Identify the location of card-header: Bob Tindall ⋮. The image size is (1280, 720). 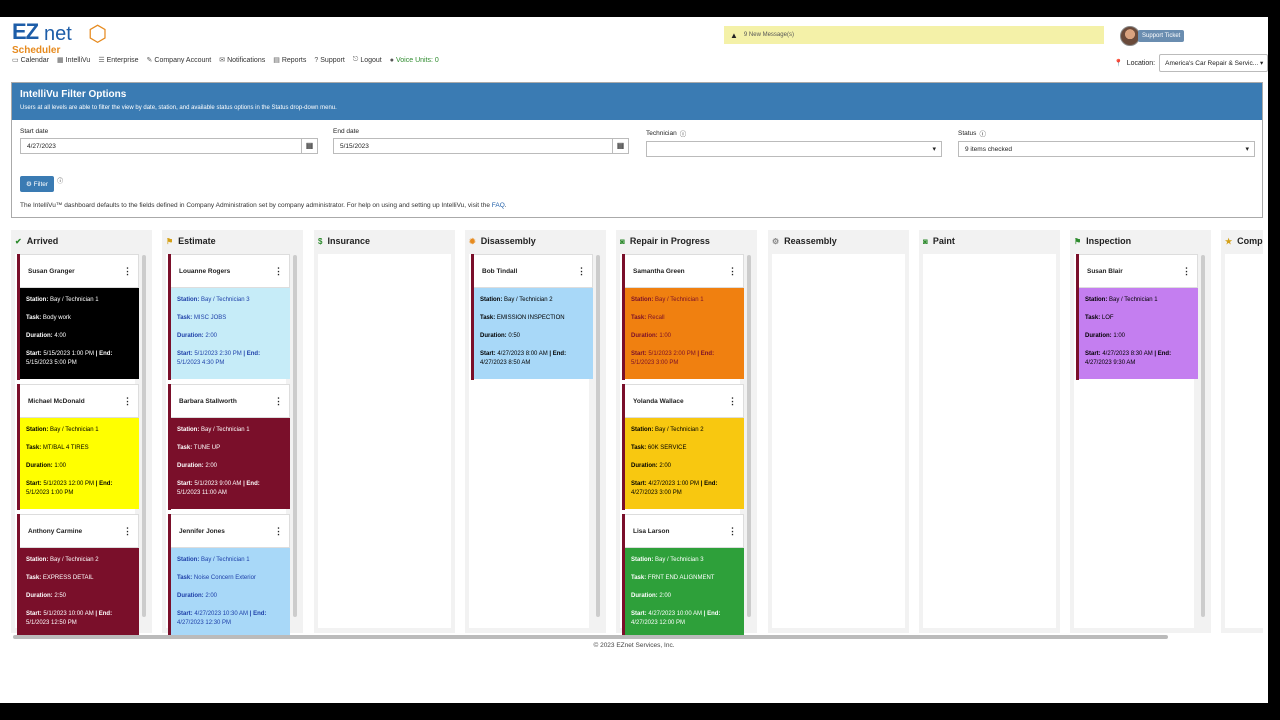
(533, 271).